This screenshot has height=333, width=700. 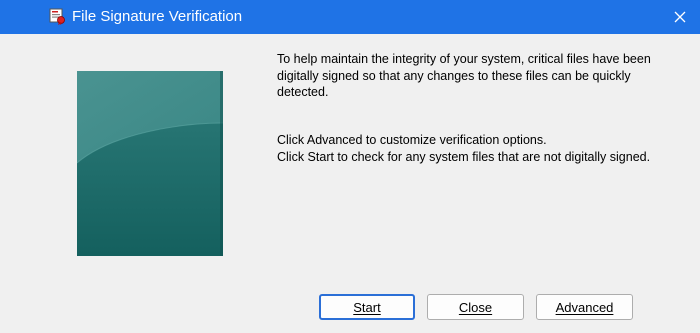 I want to click on window-title: File Signature Verification, so click(x=157, y=16).